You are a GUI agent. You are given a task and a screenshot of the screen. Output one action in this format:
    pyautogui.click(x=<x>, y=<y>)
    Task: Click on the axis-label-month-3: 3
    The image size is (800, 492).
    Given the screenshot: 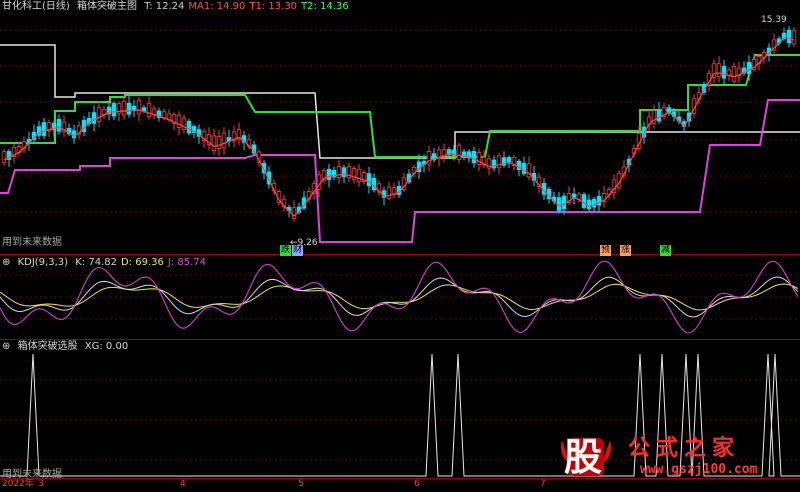 What is the action you would take?
    pyautogui.click(x=41, y=484)
    